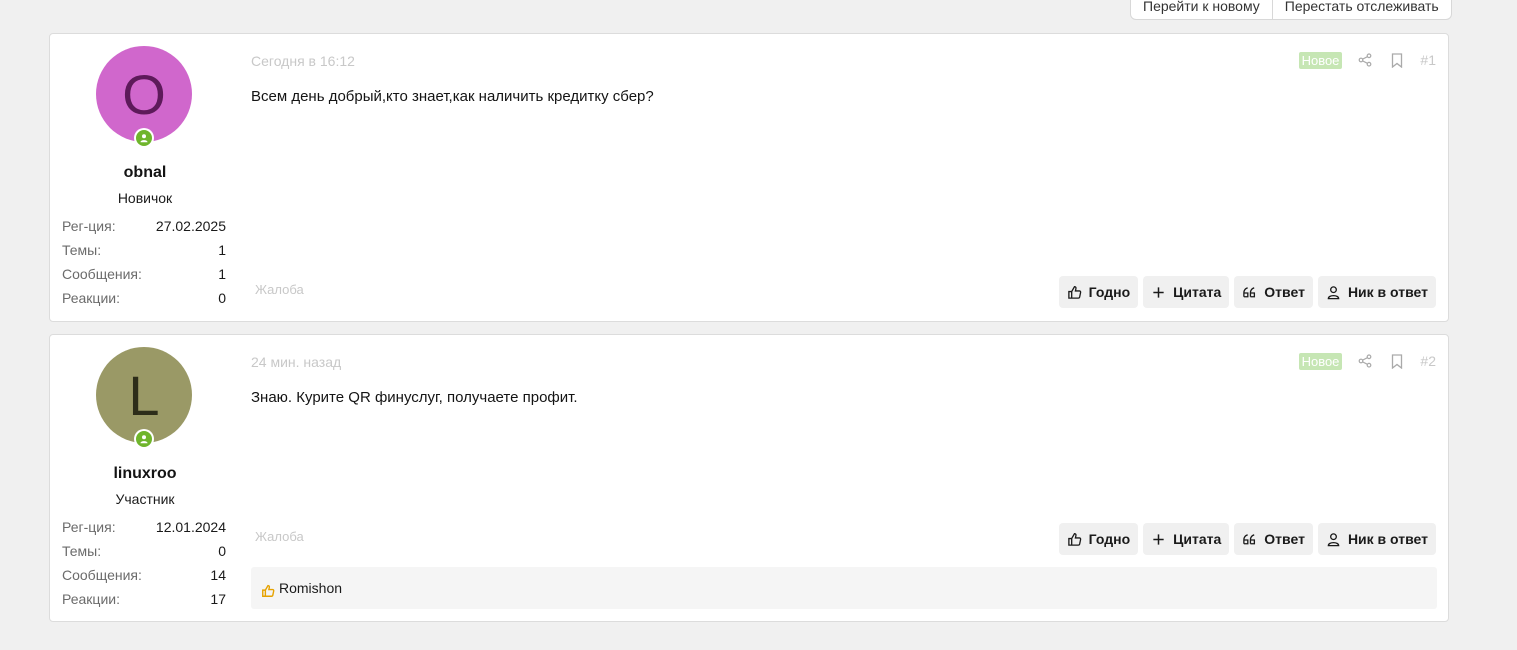  What do you see at coordinates (190, 226) in the screenshot?
I see `stat-value: 27.02.2025` at bounding box center [190, 226].